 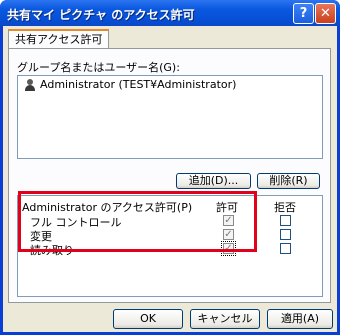 I want to click on tab-share-permissions: 共有アクセス許可, so click(x=59, y=39).